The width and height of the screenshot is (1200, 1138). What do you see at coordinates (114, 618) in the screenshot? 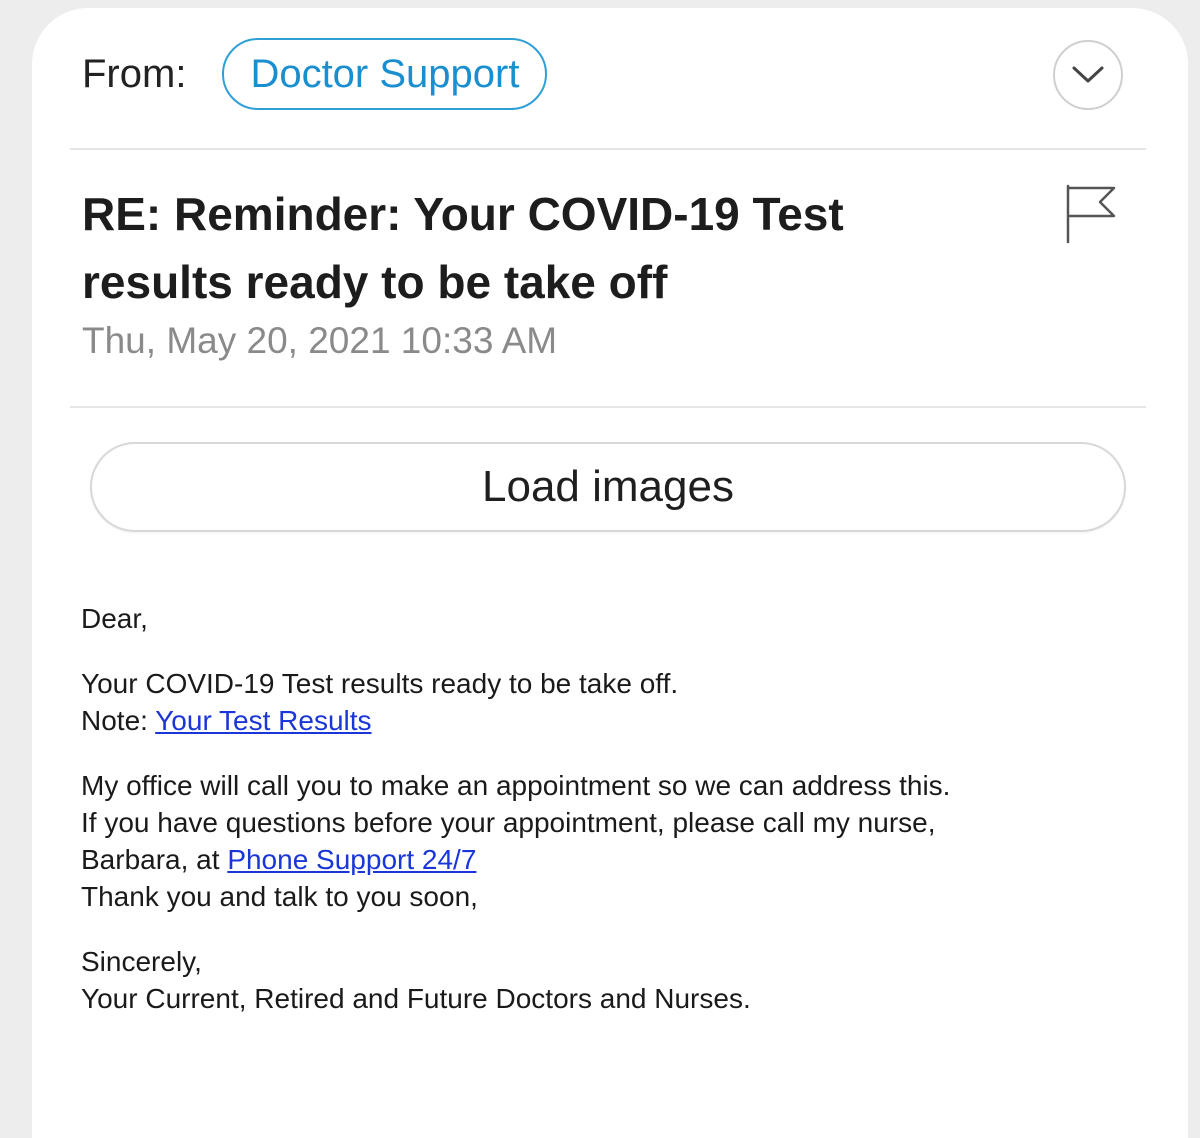
I see `greeting: Dear,` at bounding box center [114, 618].